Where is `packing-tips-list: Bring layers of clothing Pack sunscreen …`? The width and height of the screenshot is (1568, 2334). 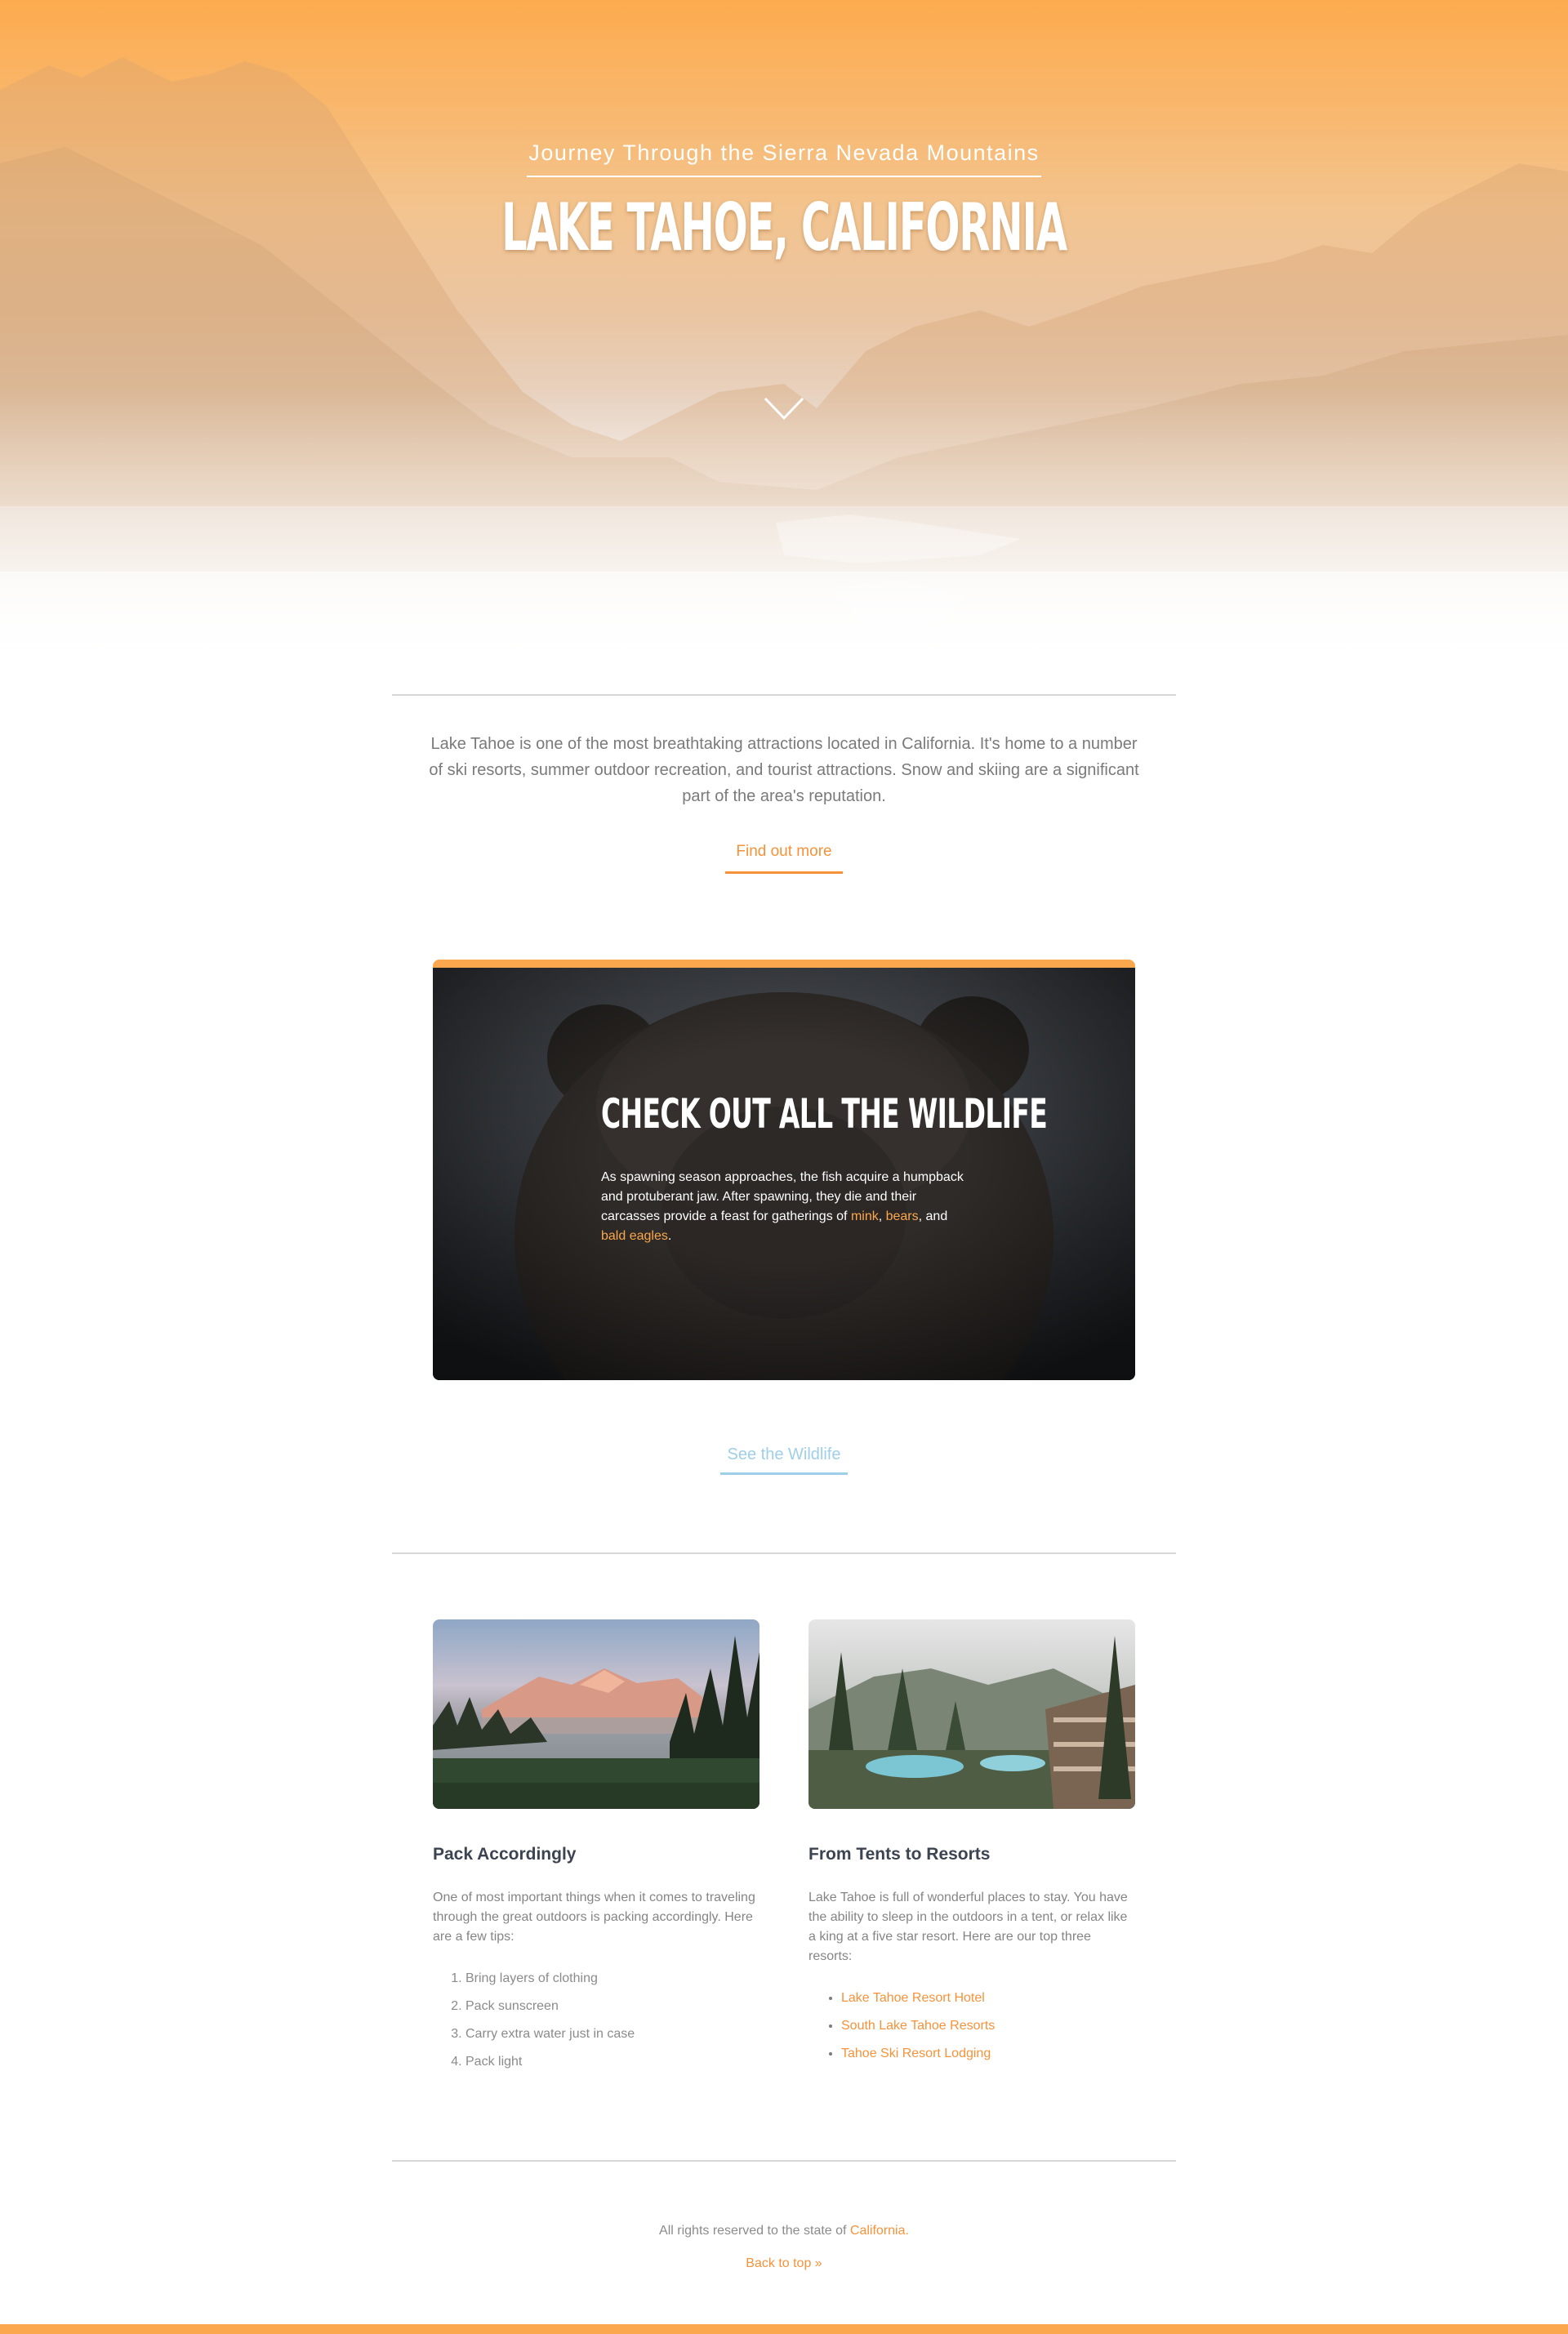
packing-tips-list: Bring layers of clothing Pack sunscreen … is located at coordinates (596, 2020).